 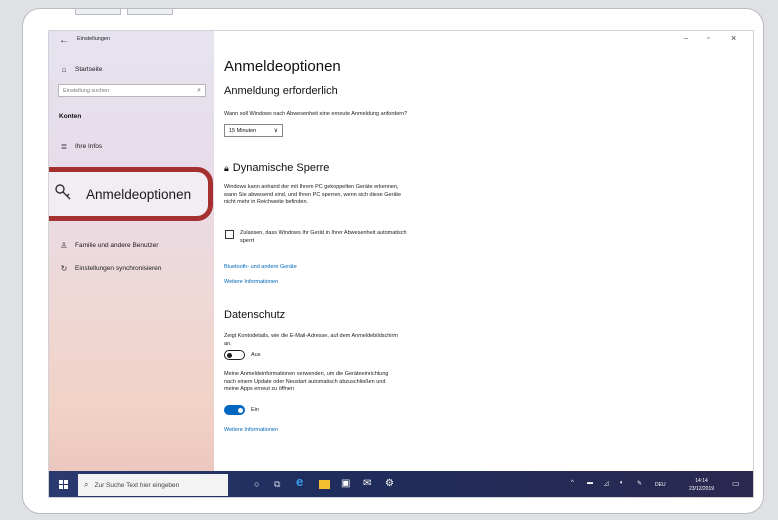 I want to click on minimize-button: –, so click(x=686, y=38).